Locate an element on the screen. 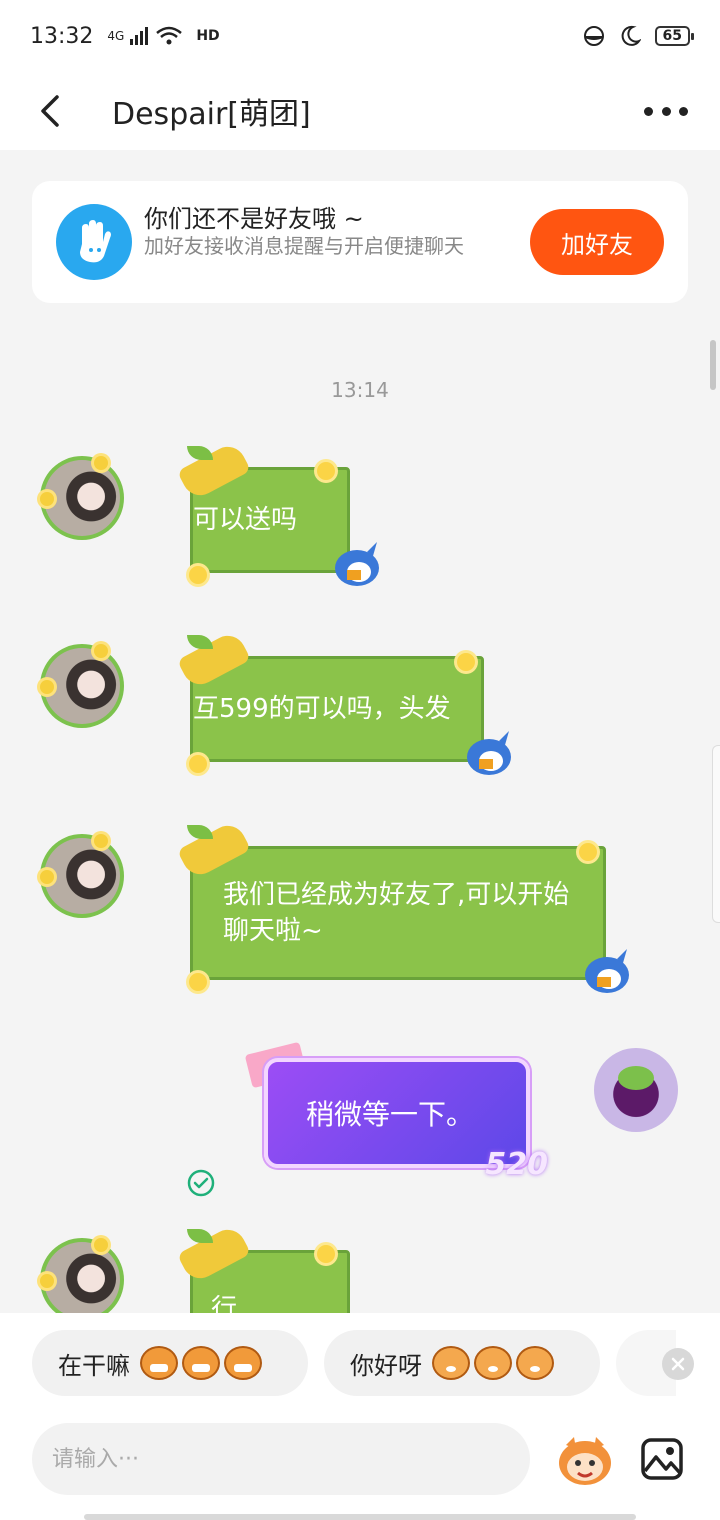 Image resolution: width=720 pixels, height=1520 pixels. quick-reply-bar: 在干嘛 你好呀 is located at coordinates (360, 1363).